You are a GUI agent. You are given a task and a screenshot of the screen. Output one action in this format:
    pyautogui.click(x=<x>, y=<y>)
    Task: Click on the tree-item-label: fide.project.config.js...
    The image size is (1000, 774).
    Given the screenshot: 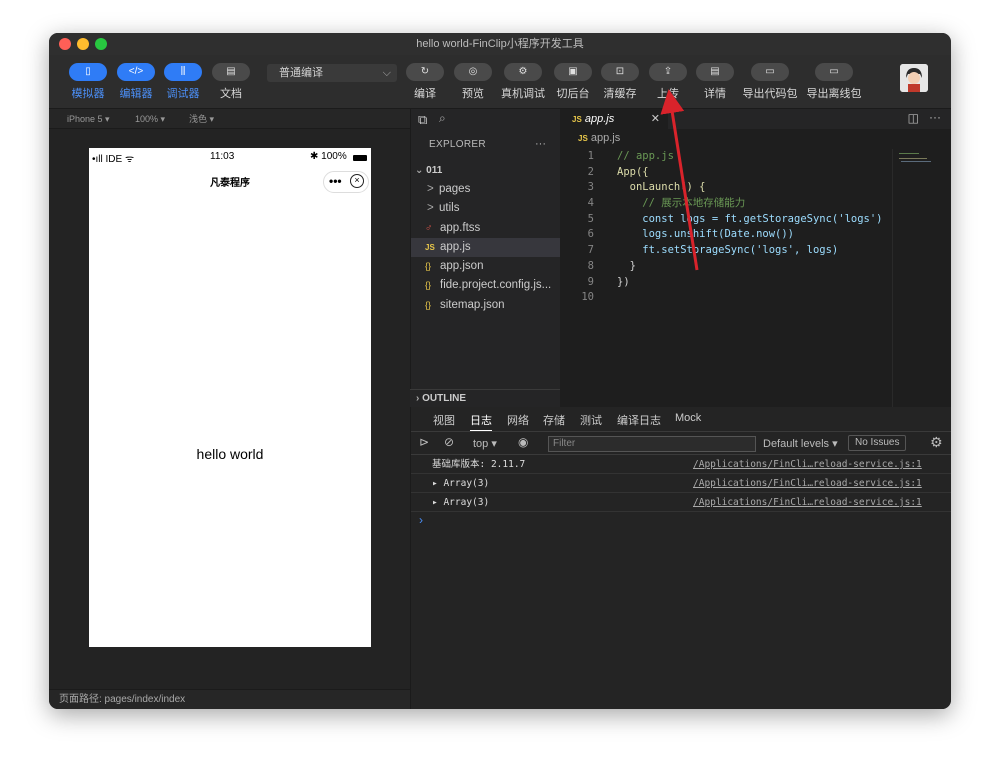 What is the action you would take?
    pyautogui.click(x=496, y=285)
    